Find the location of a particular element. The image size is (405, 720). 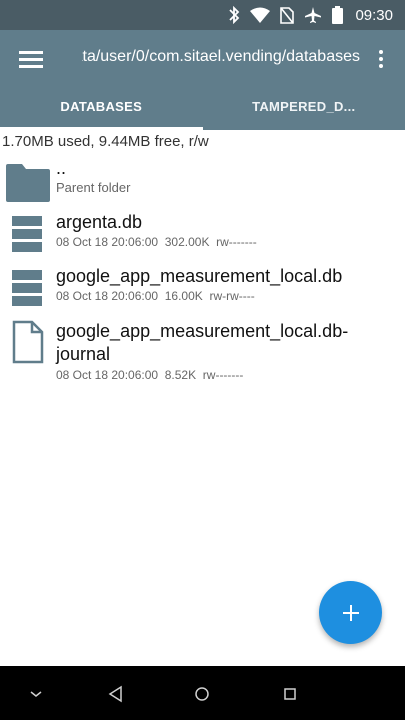

file-meta: 08 Oct 18 20:06:00 8.52K rw------- is located at coordinates (149, 375).